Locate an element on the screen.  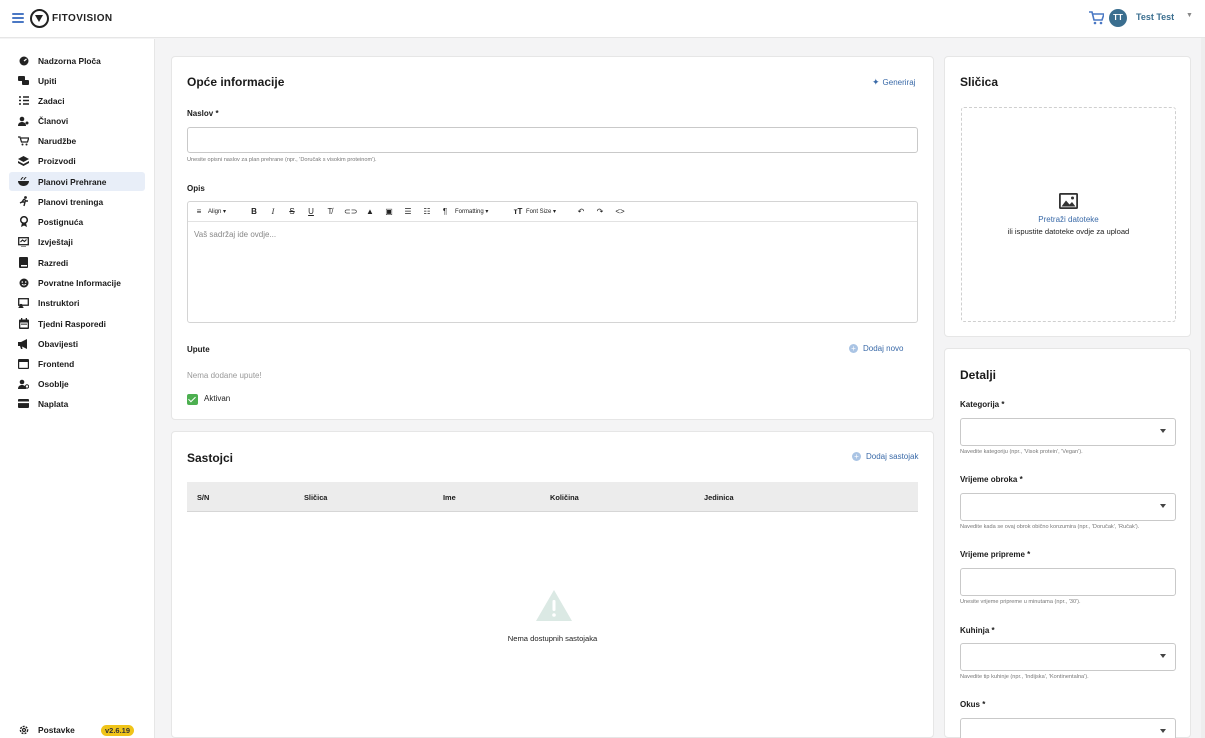
font-size-icon: тT is located at coordinates (518, 212).